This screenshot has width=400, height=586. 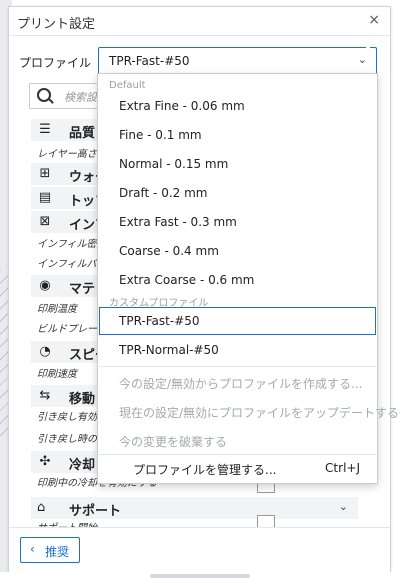 I want to click on category-label: 品質, so click(x=82, y=133).